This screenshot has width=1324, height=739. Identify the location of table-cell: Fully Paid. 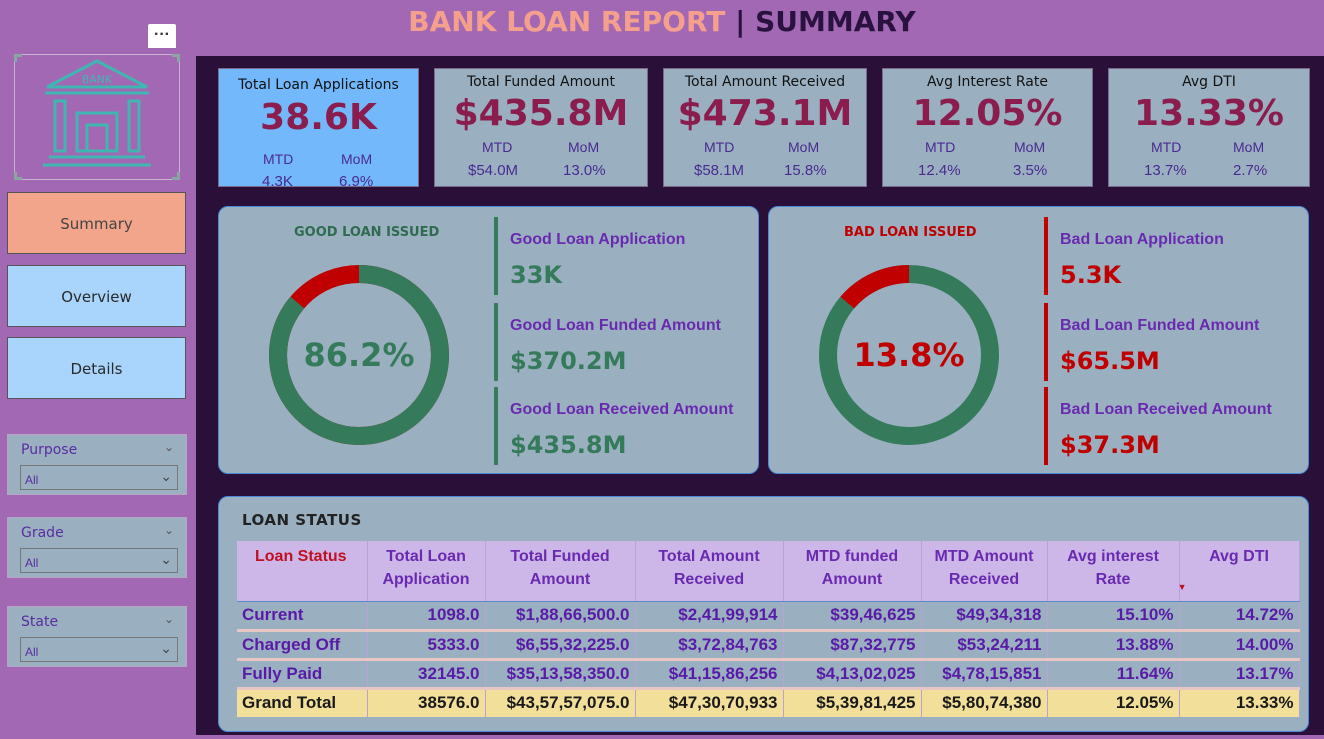
(302, 674).